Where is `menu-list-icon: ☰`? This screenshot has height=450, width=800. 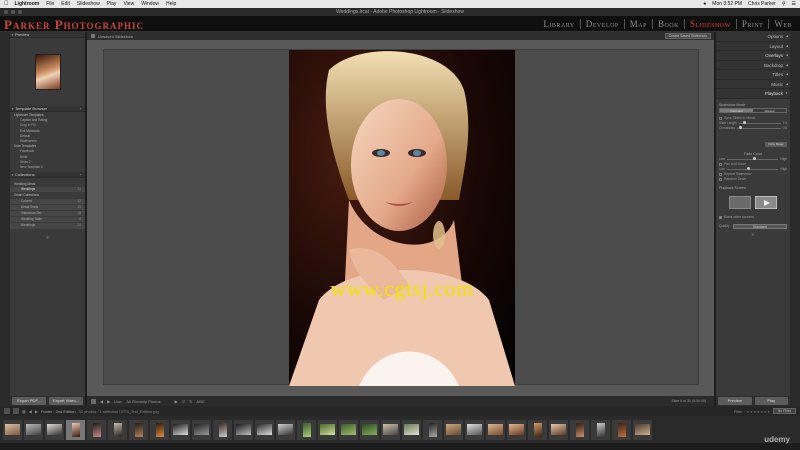
menu-list-icon: ☰ is located at coordinates (794, 4).